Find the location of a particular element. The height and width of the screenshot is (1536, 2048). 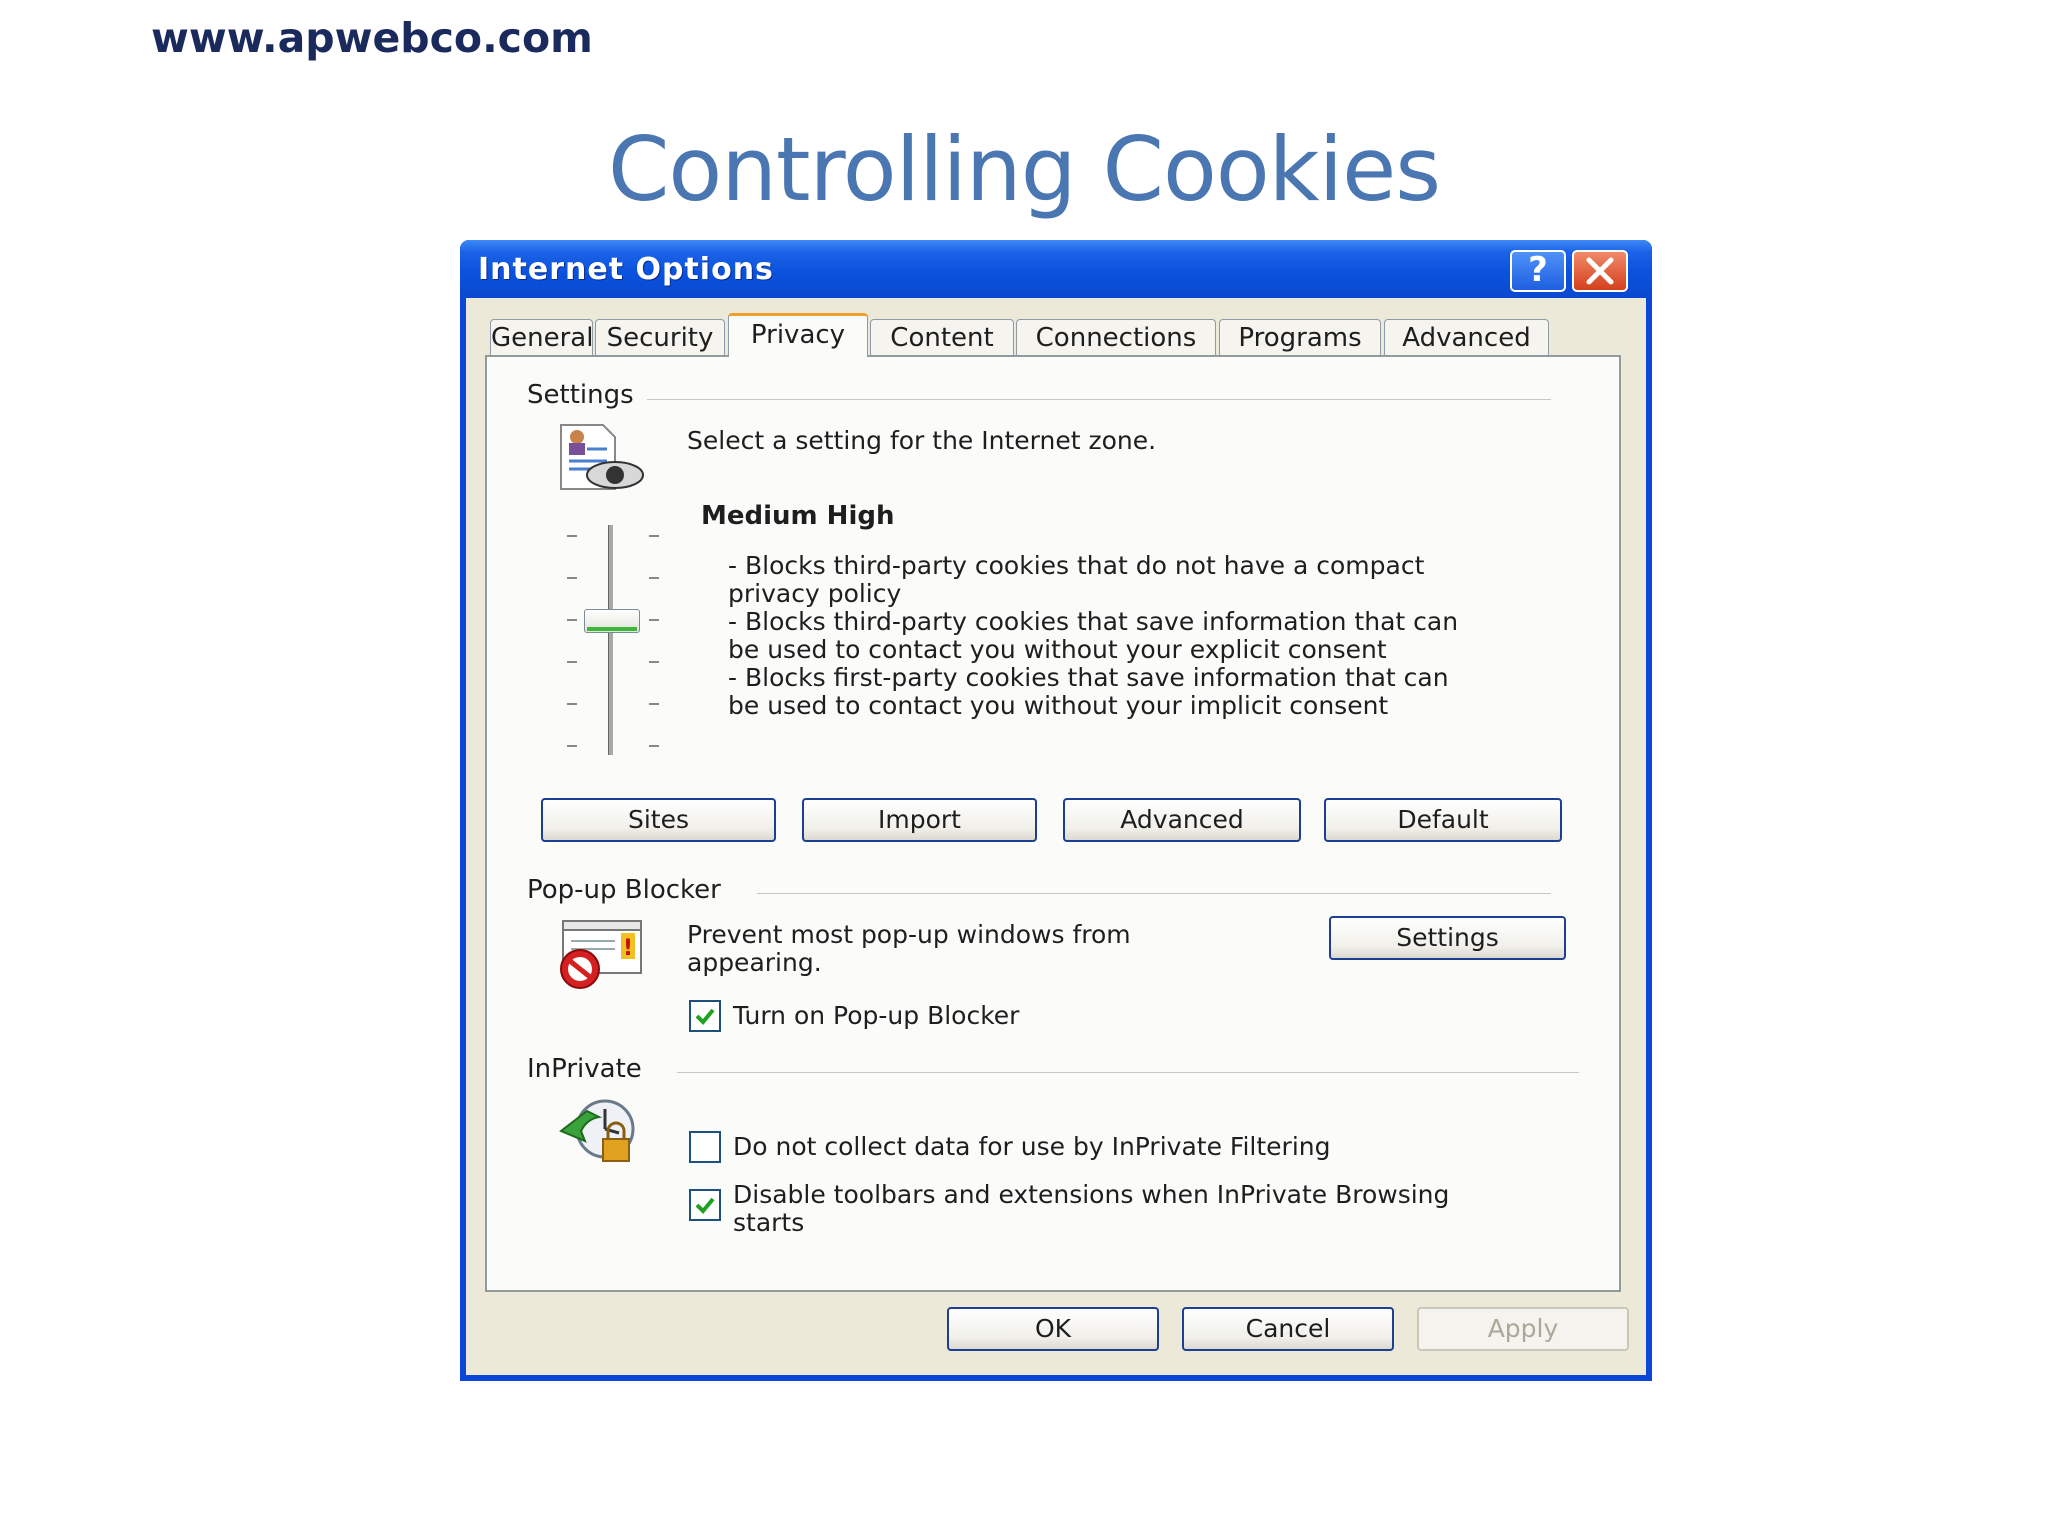

disable-toolbars-label-line2: starts is located at coordinates (769, 1222).